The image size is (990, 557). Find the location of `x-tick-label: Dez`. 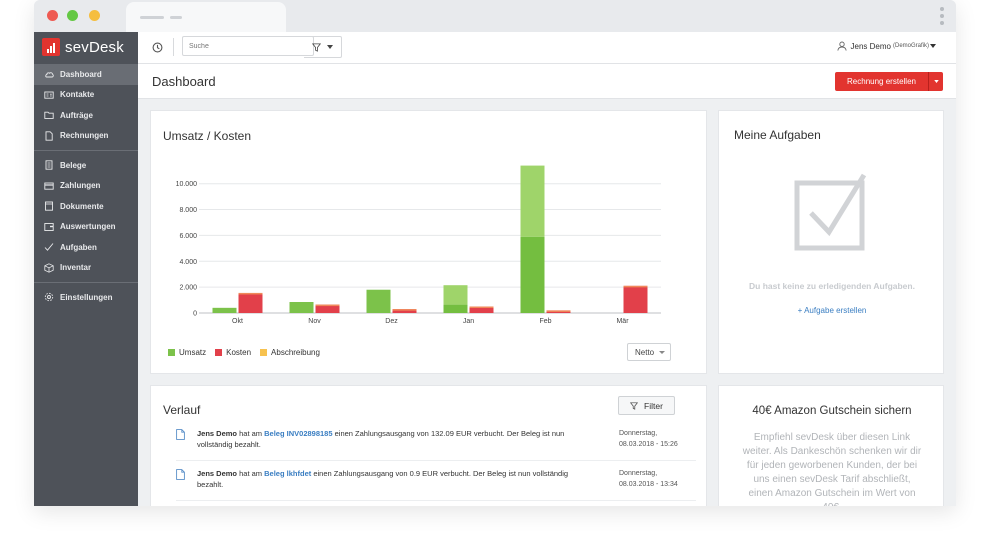

x-tick-label: Dez is located at coordinates (391, 321).